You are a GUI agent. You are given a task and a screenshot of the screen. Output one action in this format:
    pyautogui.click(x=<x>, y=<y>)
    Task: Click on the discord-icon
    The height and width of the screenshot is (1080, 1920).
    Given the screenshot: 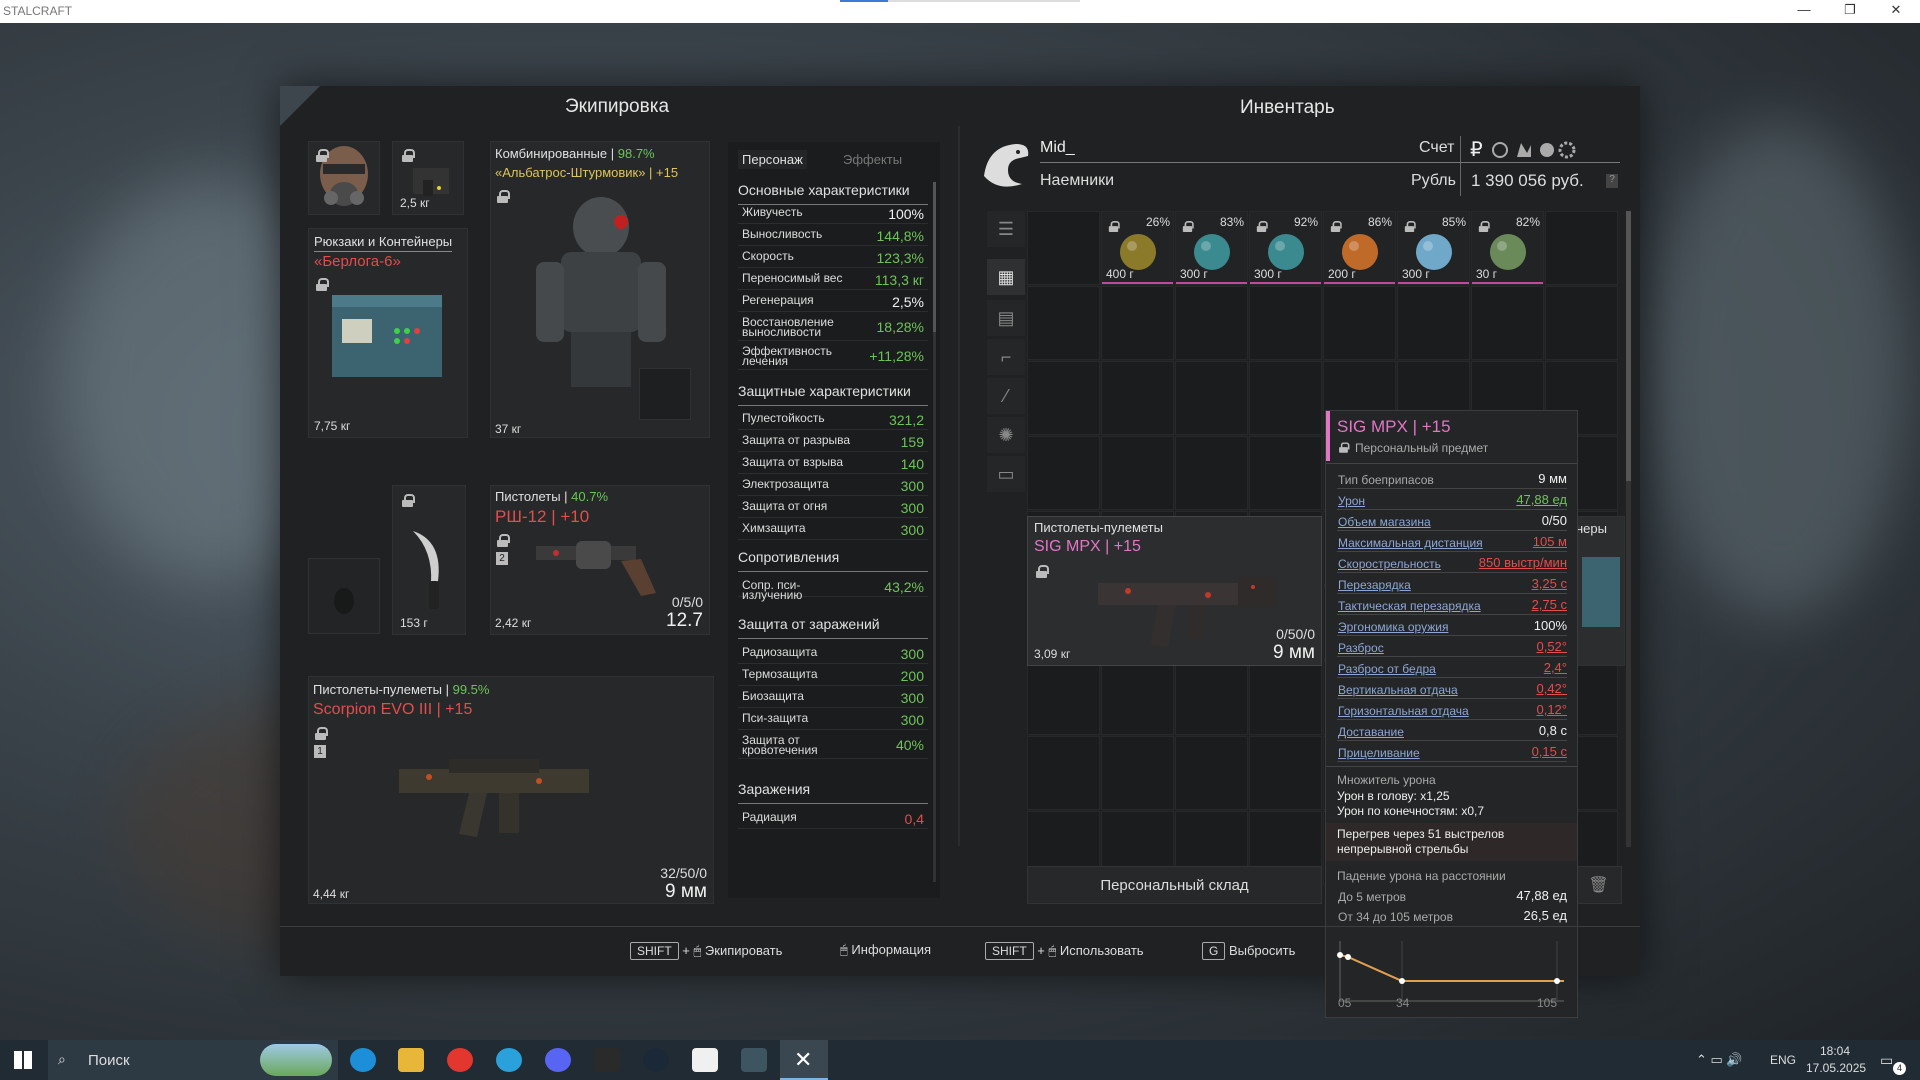 What is the action you would take?
    pyautogui.click(x=558, y=1060)
    